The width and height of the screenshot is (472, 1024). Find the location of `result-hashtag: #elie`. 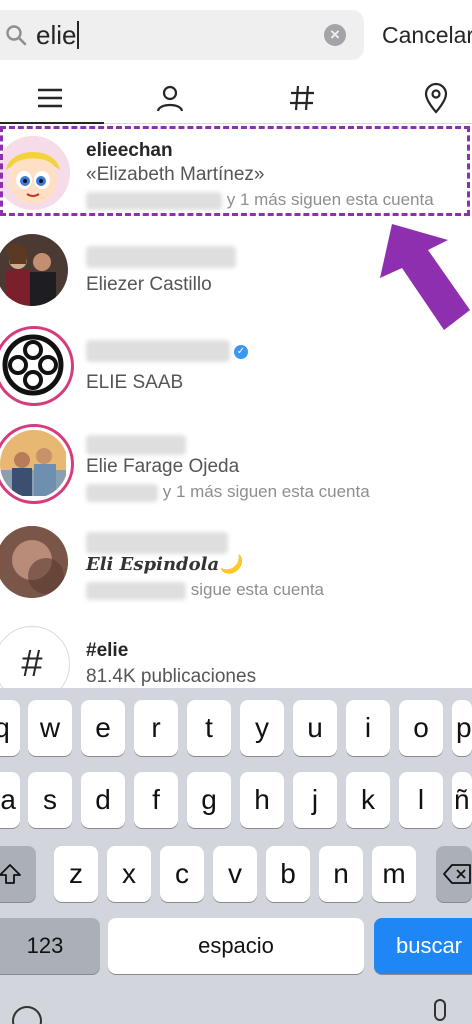

result-hashtag: #elie is located at coordinates (107, 650).